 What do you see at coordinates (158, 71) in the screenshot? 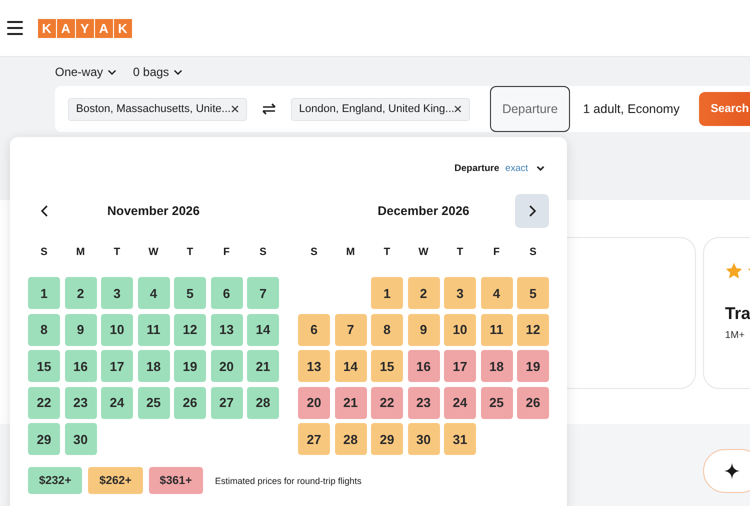
I see `trip-option-dropdown: 0 bags` at bounding box center [158, 71].